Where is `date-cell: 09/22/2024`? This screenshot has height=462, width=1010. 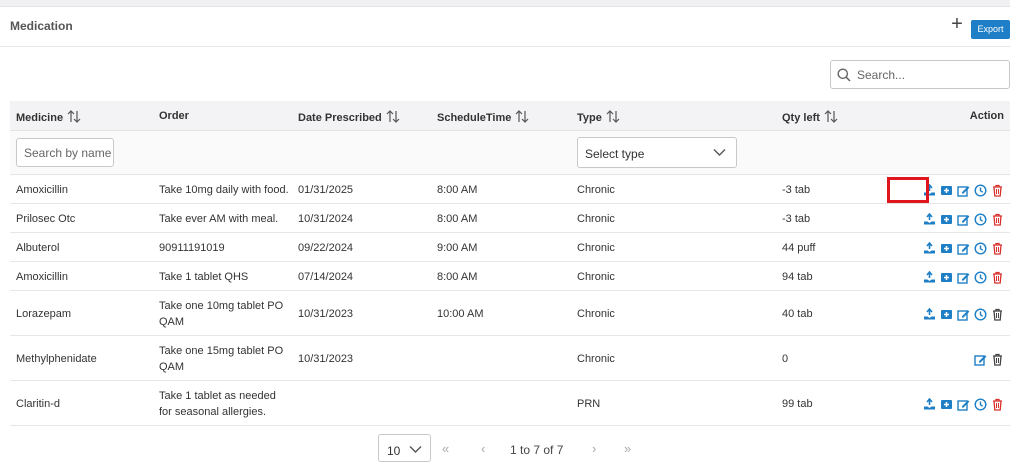 date-cell: 09/22/2024 is located at coordinates (326, 248).